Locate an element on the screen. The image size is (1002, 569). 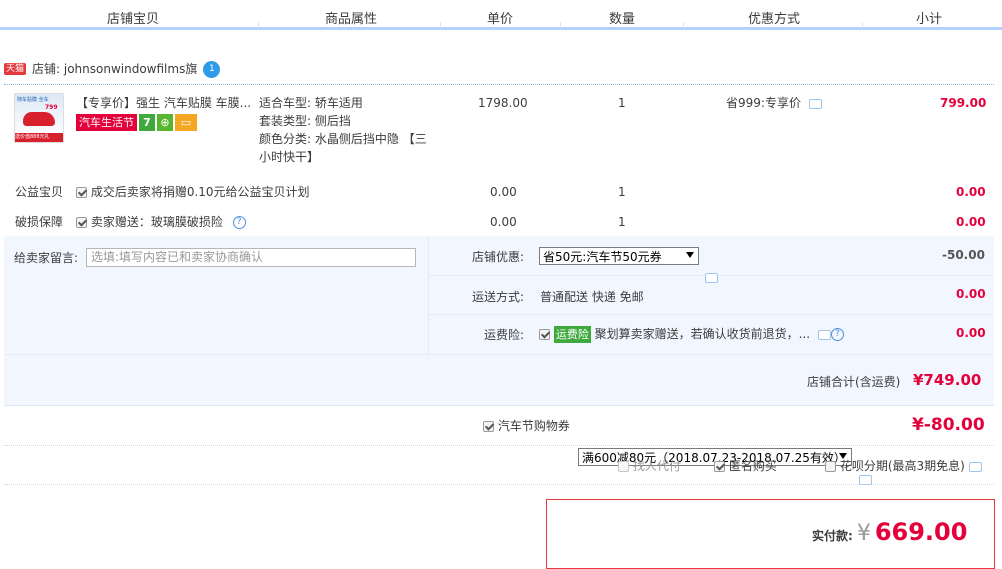
message-input: 选填:填写内容已和卖家协商确认 is located at coordinates (251, 257).